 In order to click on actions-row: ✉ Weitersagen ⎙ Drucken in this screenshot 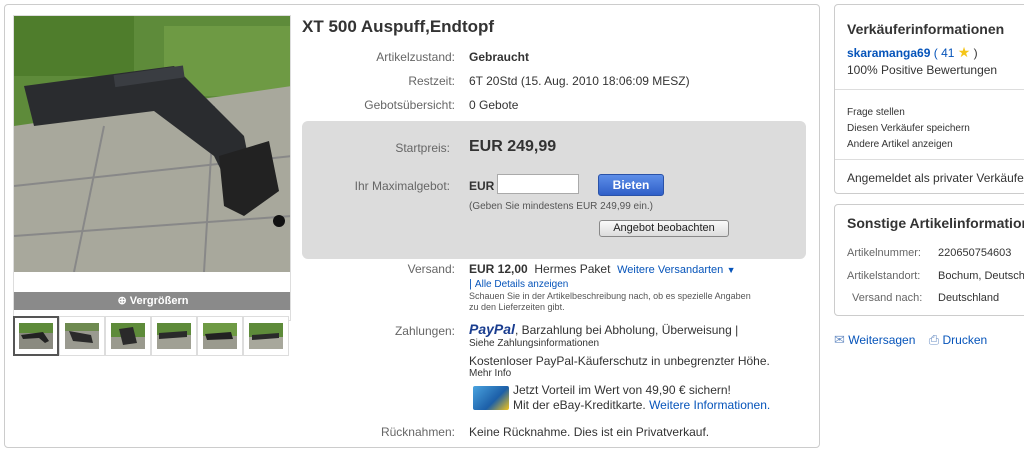, I will do `click(910, 340)`.